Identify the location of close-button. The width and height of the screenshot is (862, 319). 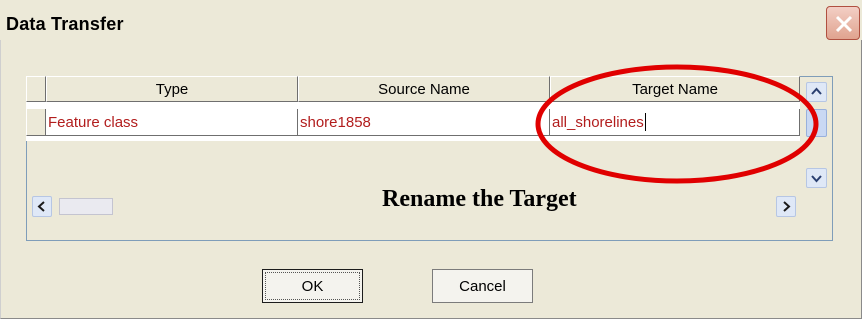
(843, 23).